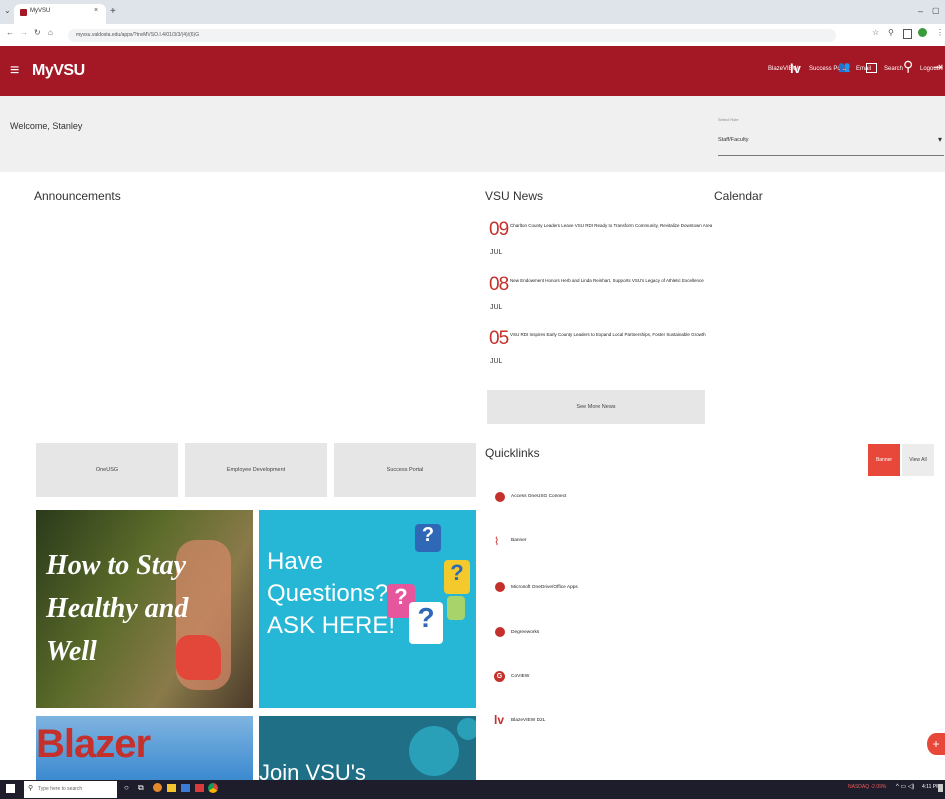 Image resolution: width=945 pixels, height=799 pixels. Describe the element at coordinates (367, 748) in the screenshot. I see `join-promo-tile: Join VSU's` at that location.